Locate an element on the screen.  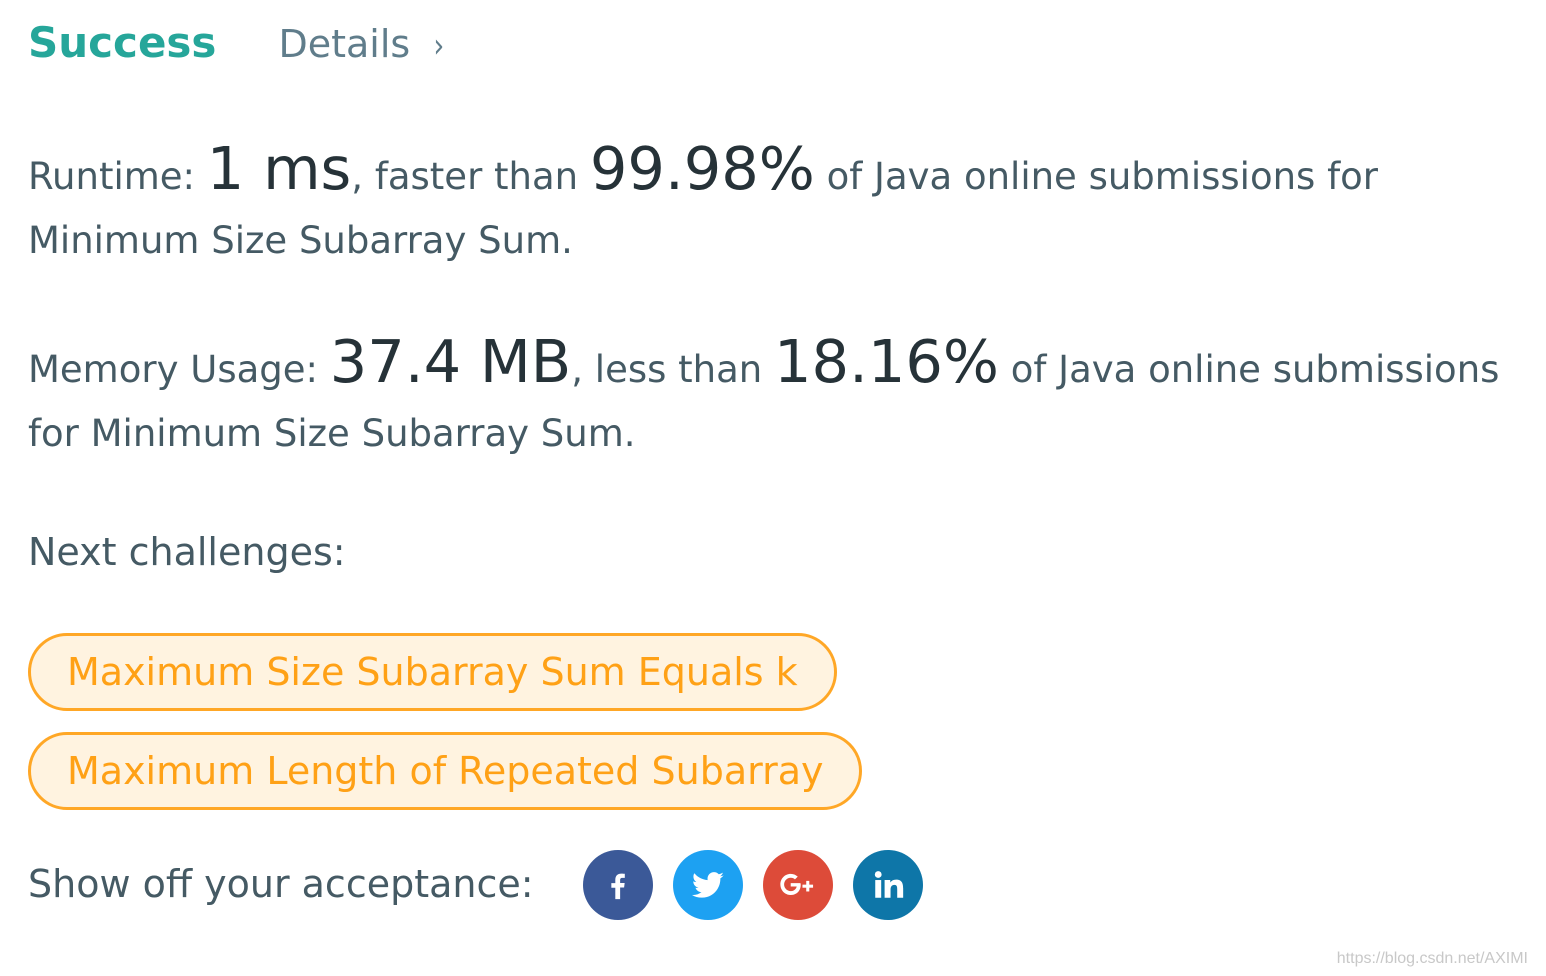
runtime-value: 1 ms is located at coordinates (279, 168).